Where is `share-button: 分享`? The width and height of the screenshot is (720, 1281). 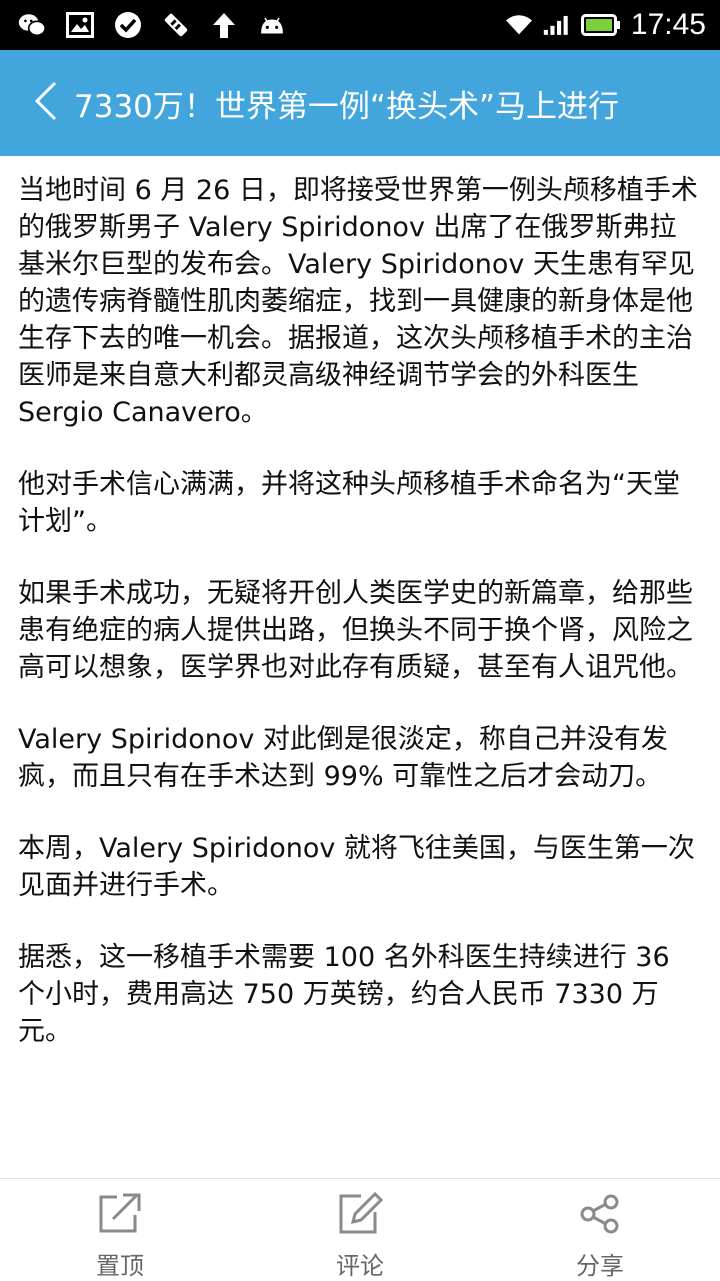
share-button: 分享 is located at coordinates (600, 1230).